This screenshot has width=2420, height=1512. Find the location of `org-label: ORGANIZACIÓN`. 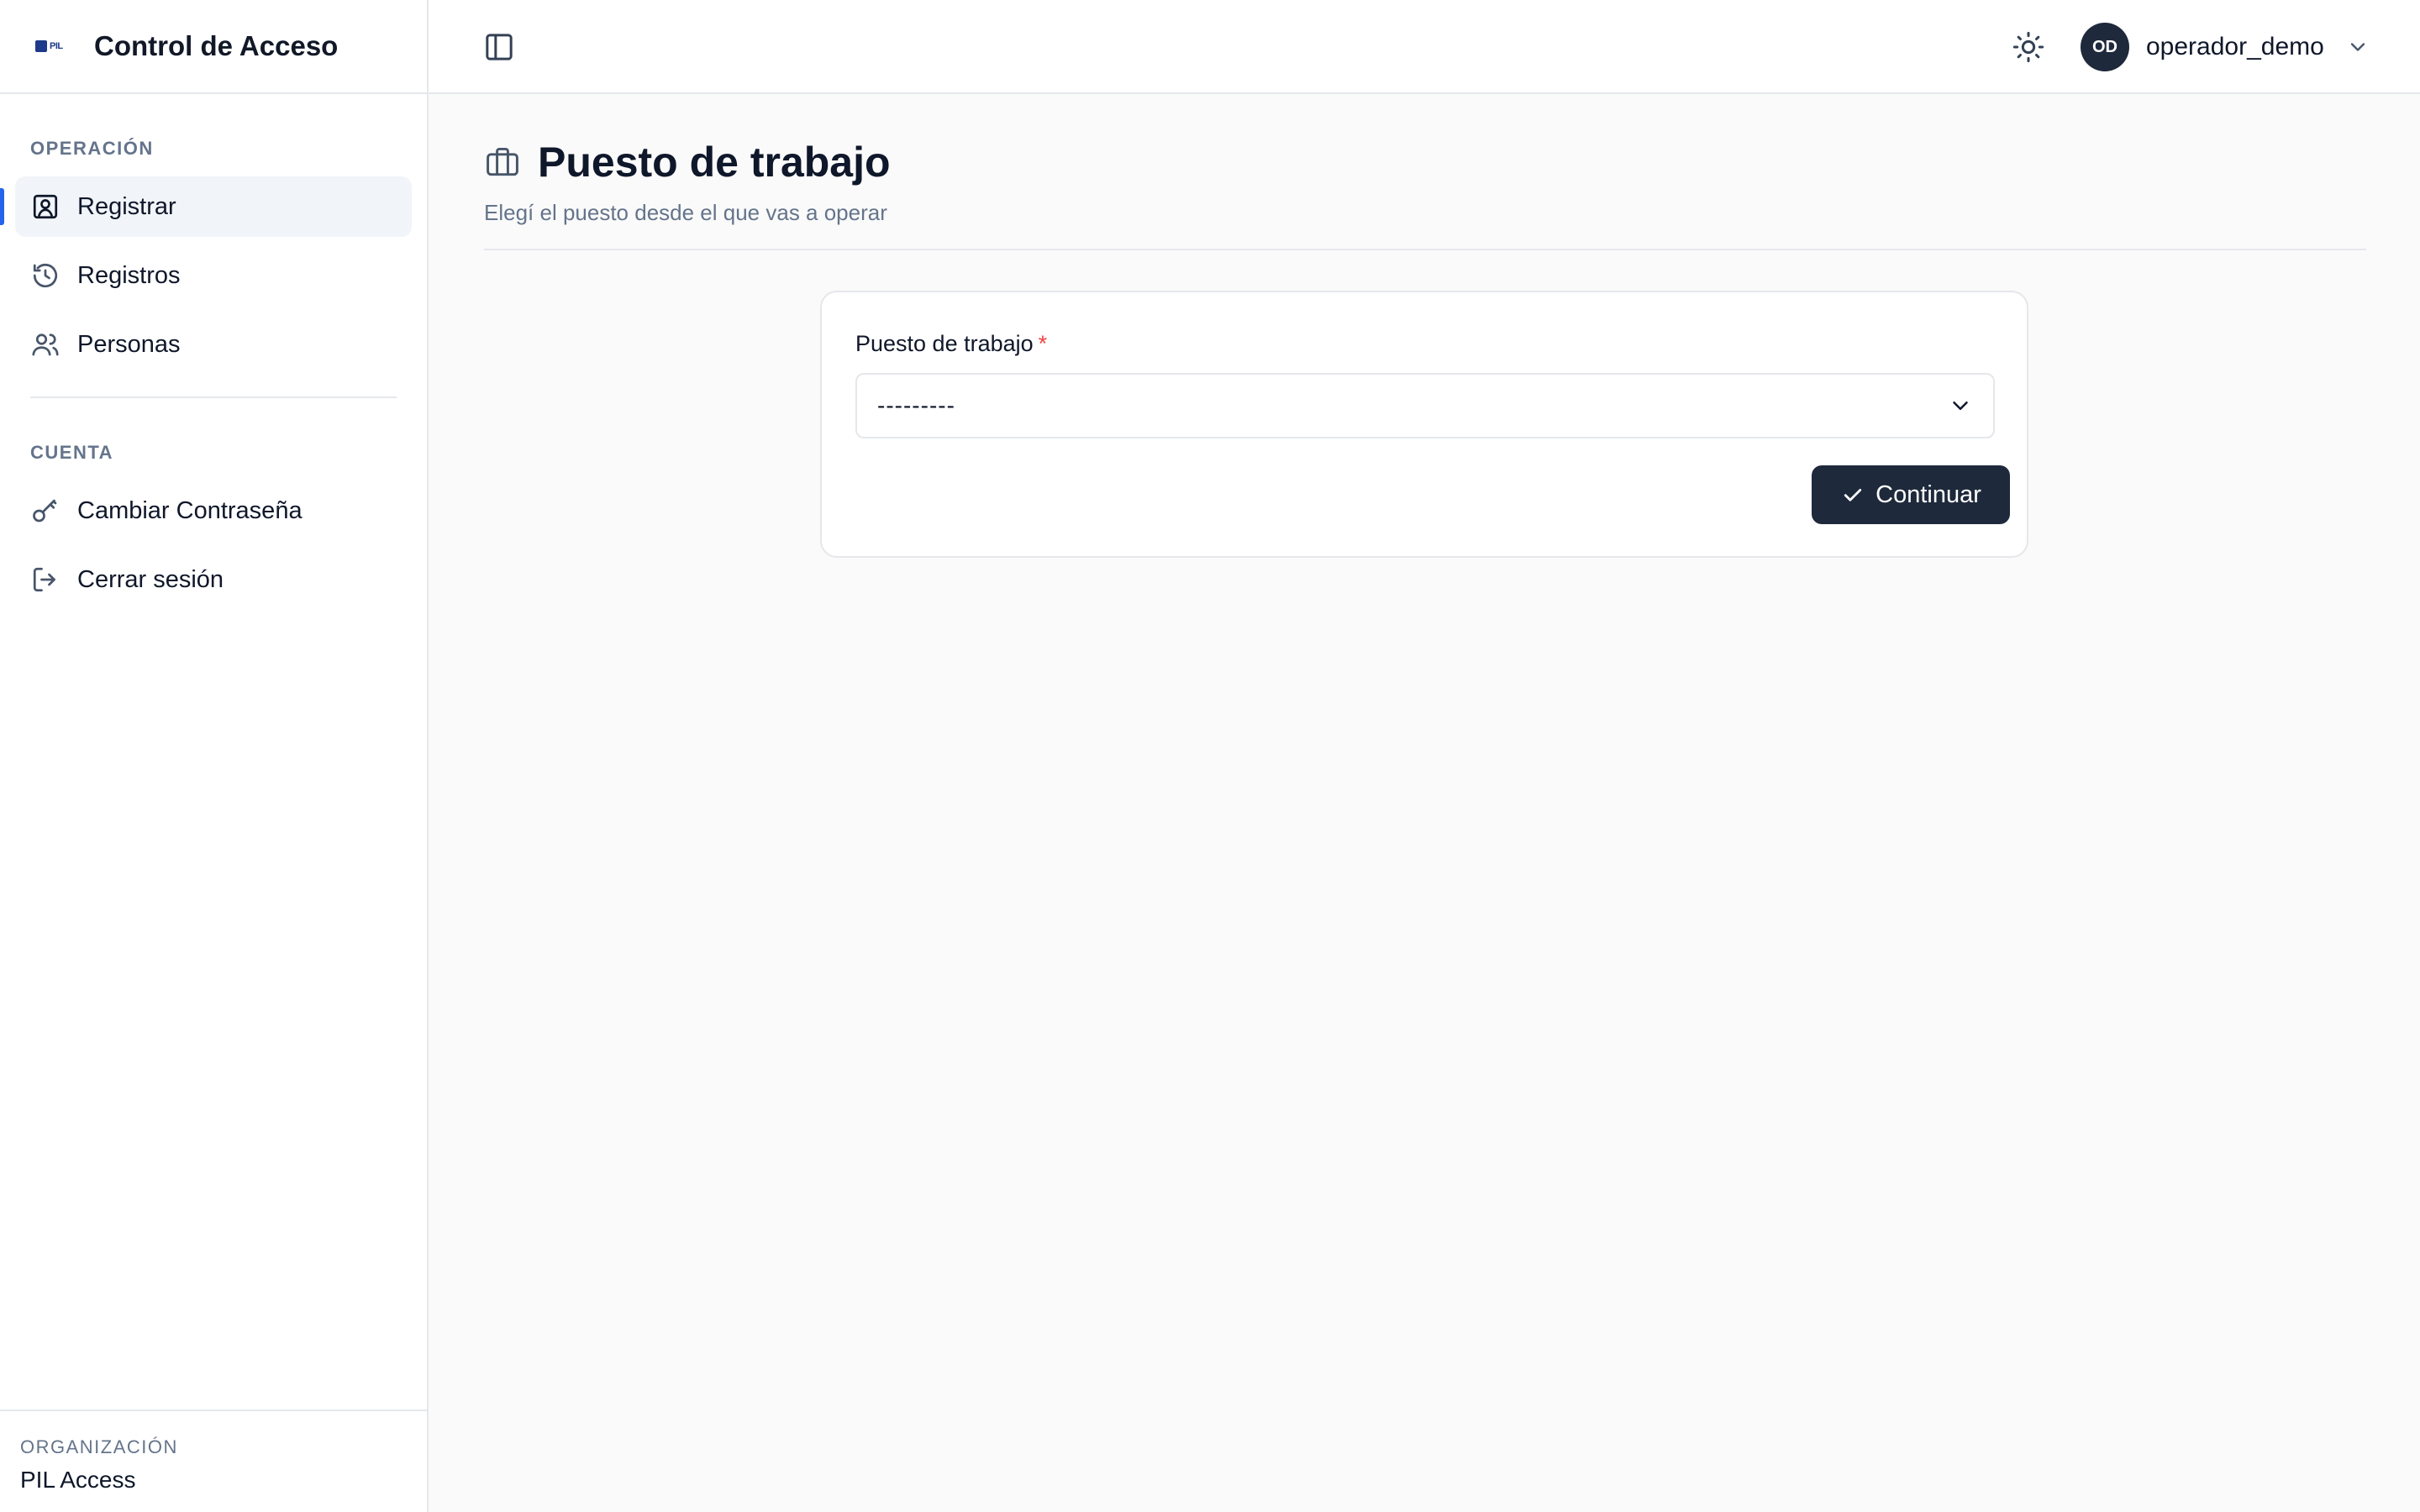

org-label: ORGANIZACIÓN is located at coordinates (99, 1446).